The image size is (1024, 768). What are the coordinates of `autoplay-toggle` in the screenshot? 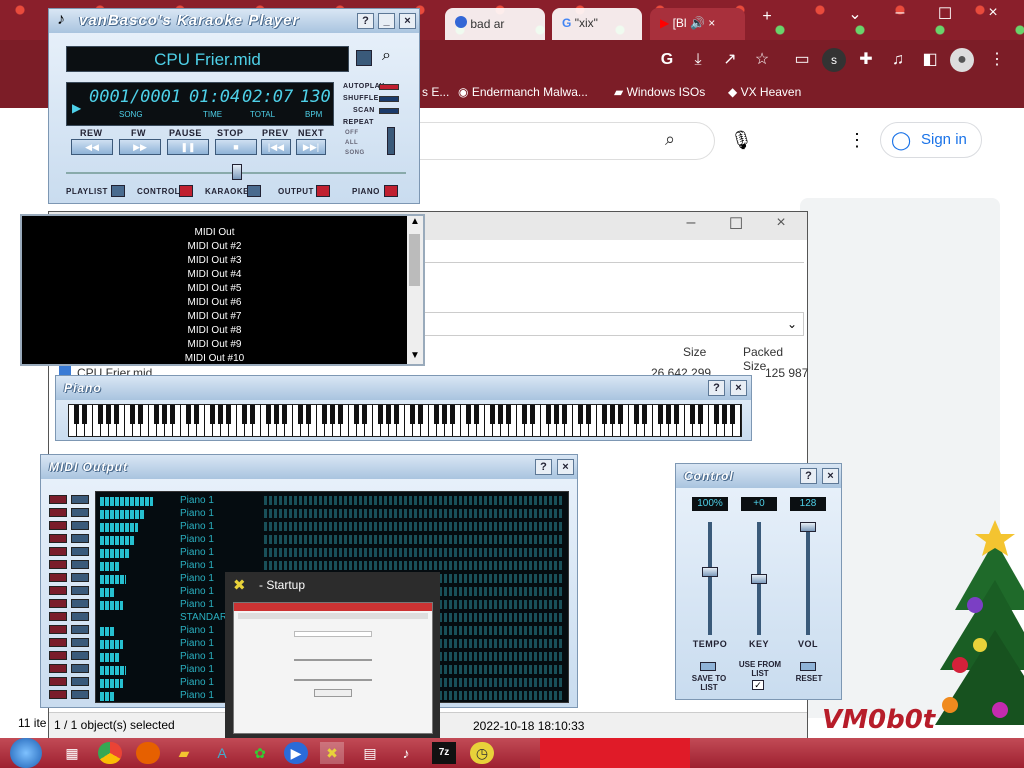 It's located at (389, 87).